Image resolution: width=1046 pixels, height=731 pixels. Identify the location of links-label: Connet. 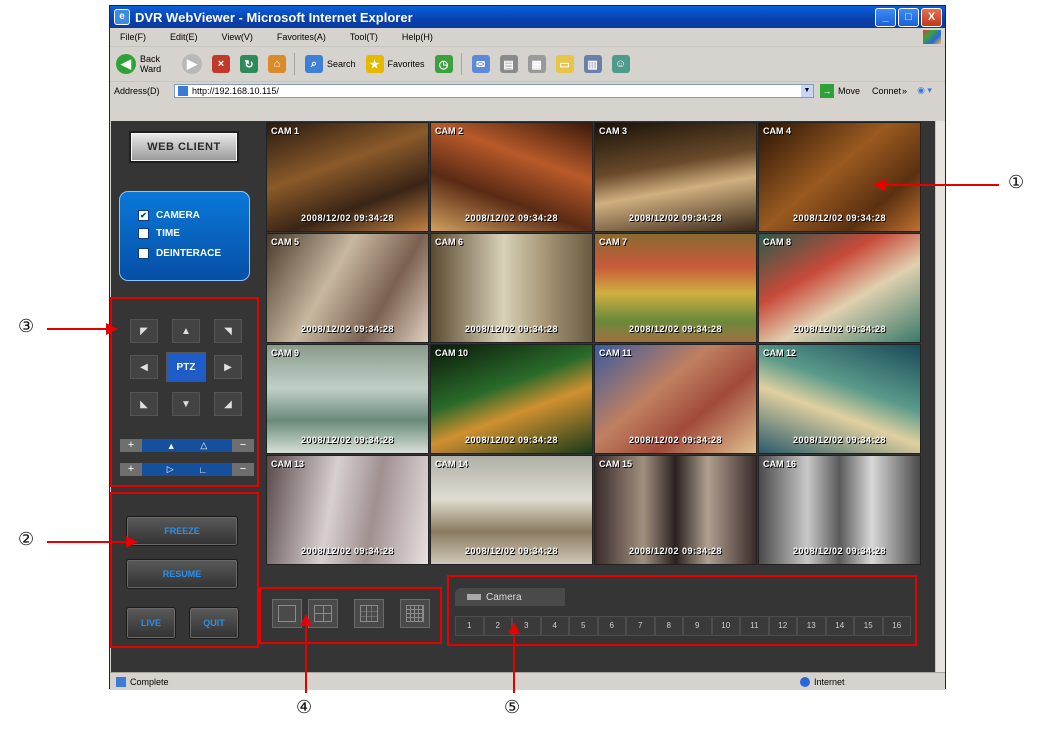
(886, 91).